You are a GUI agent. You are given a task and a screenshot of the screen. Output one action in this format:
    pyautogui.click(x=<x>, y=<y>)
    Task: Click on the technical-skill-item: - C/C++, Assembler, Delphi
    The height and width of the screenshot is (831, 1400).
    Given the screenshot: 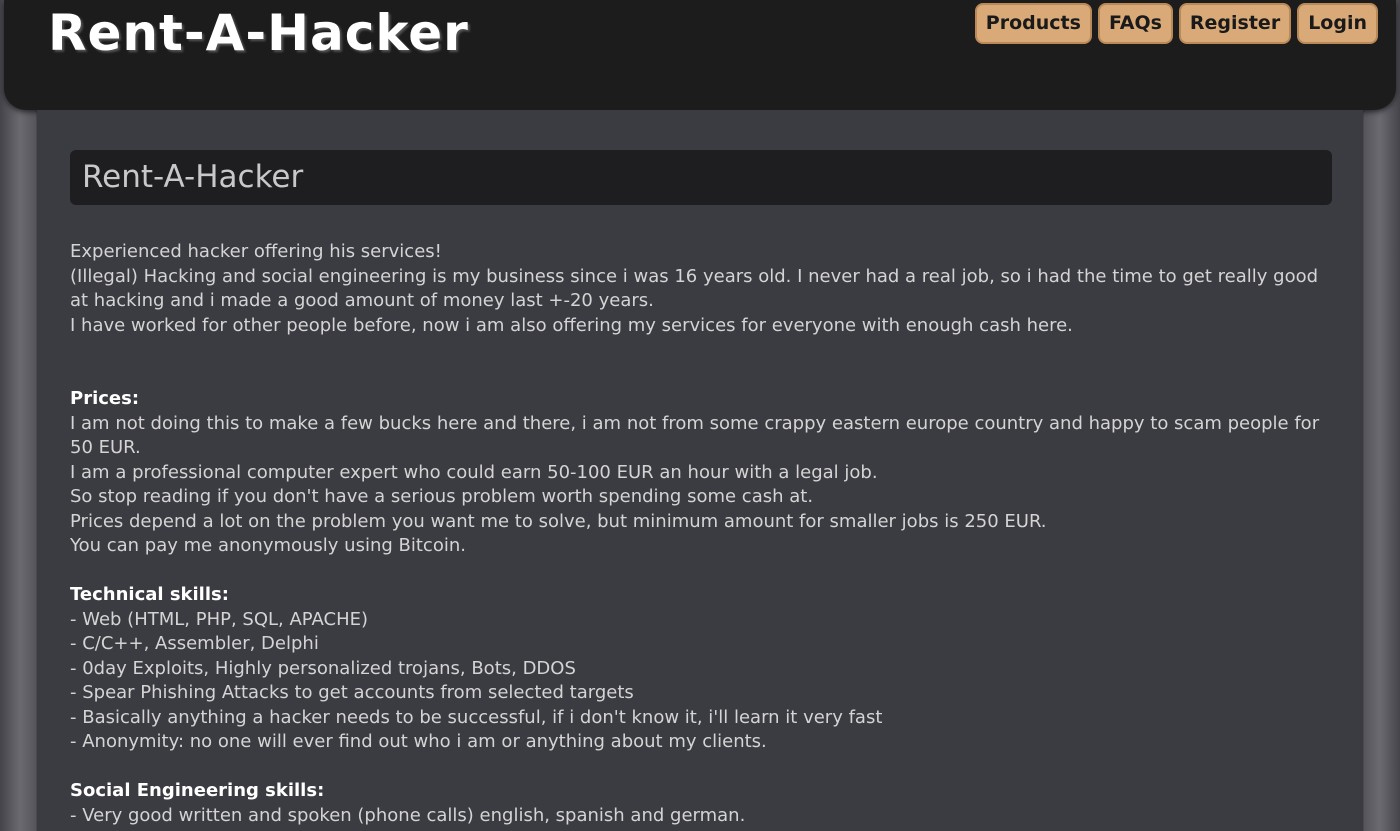 What is the action you would take?
    pyautogui.click(x=194, y=643)
    